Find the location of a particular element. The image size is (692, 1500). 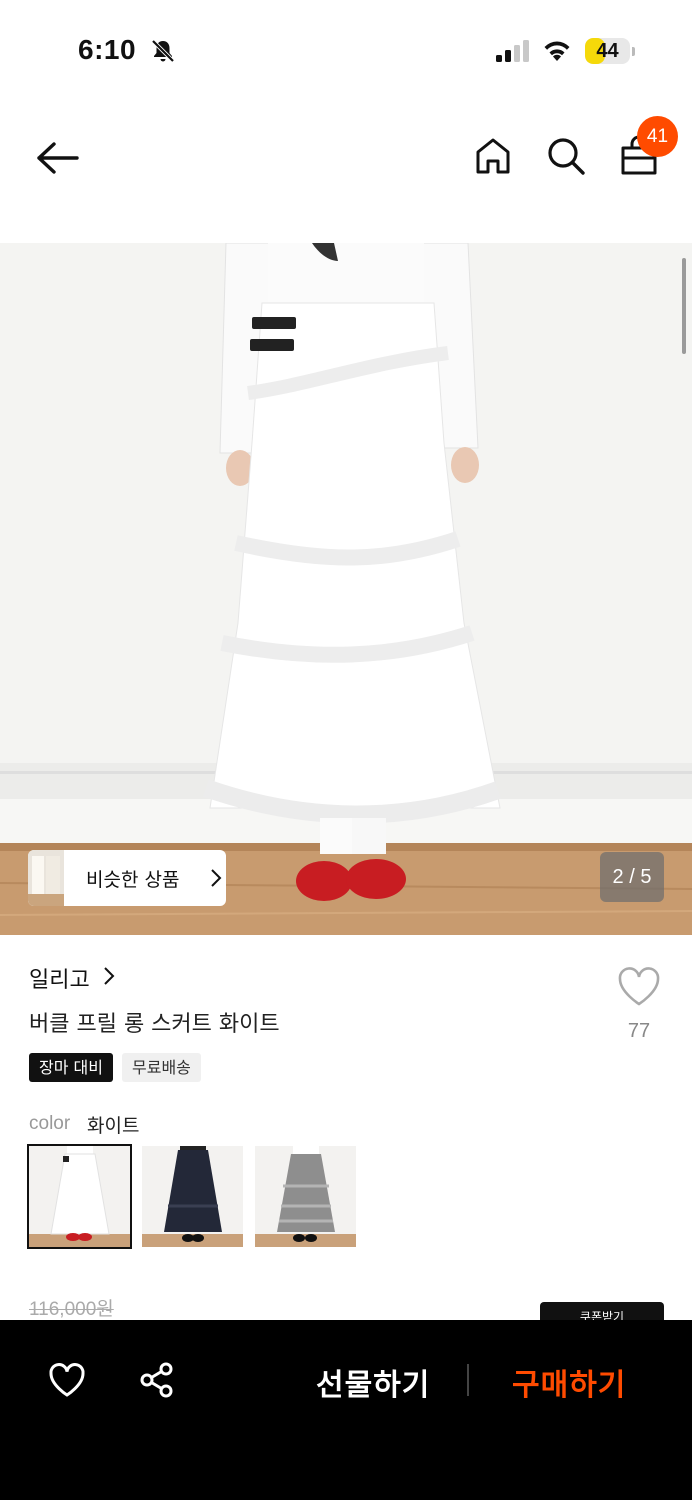

product-title: 버클 프릴 롱 스커트 화이트 is located at coordinates (154, 1024).